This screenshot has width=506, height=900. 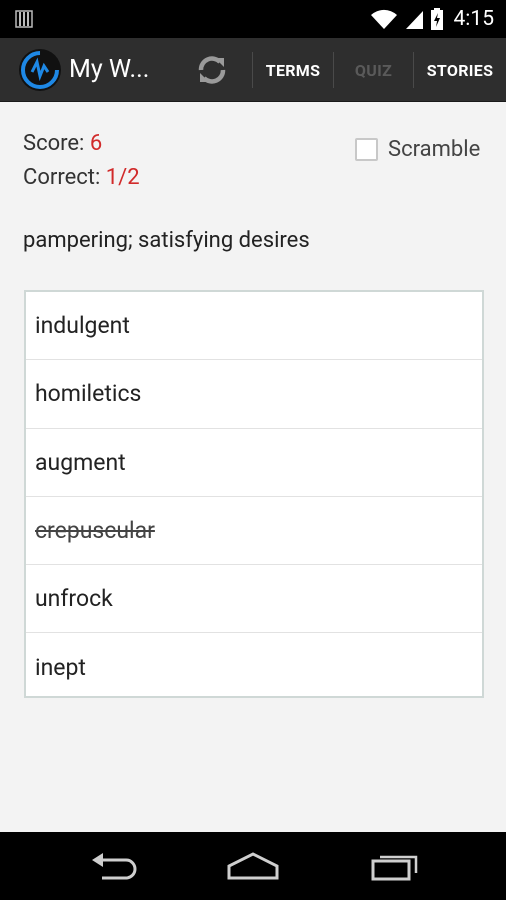 What do you see at coordinates (414, 20) in the screenshot?
I see `signal-icon` at bounding box center [414, 20].